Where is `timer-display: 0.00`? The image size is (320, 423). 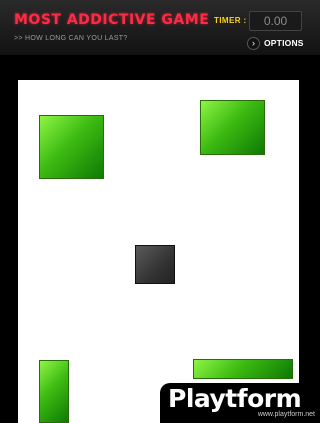
timer-display: 0.00 is located at coordinates (275, 21).